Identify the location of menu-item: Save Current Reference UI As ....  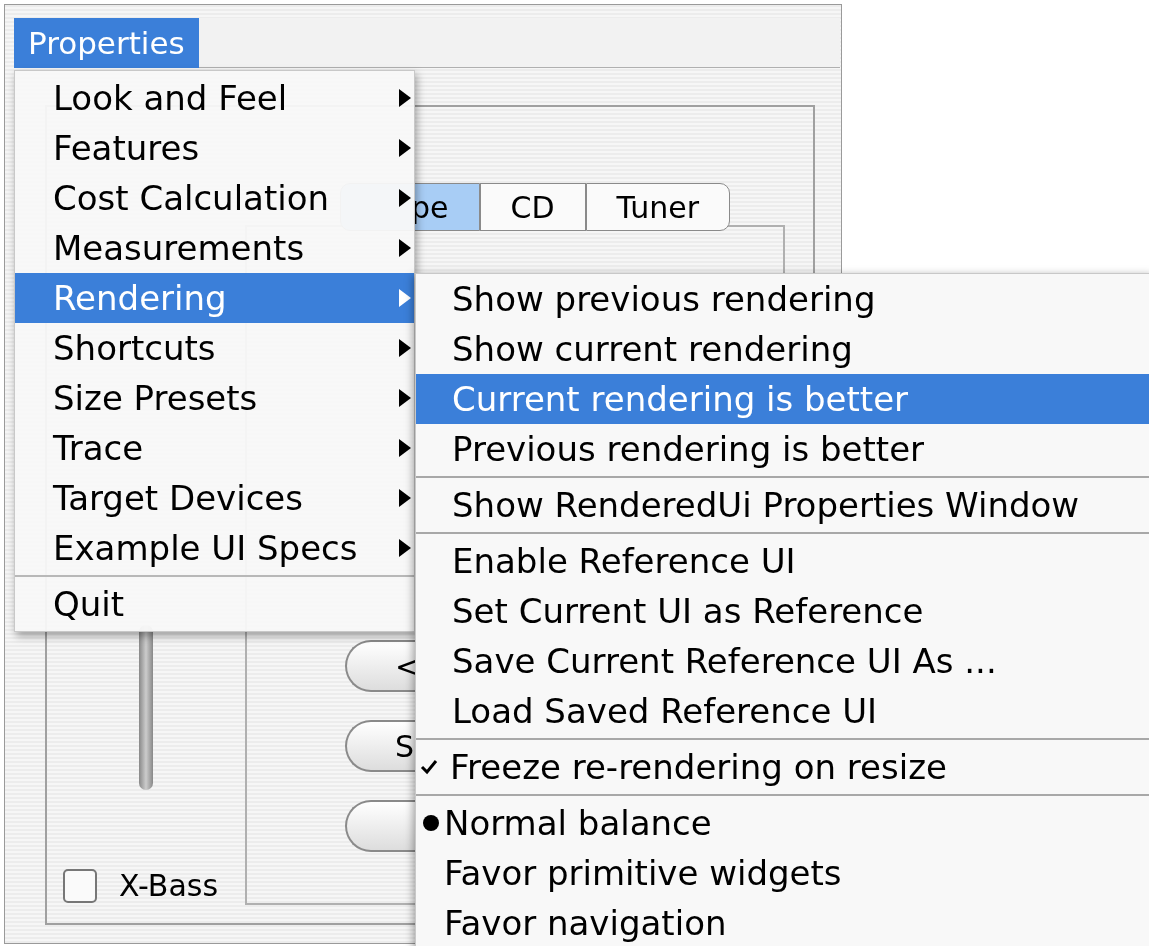
(782, 661).